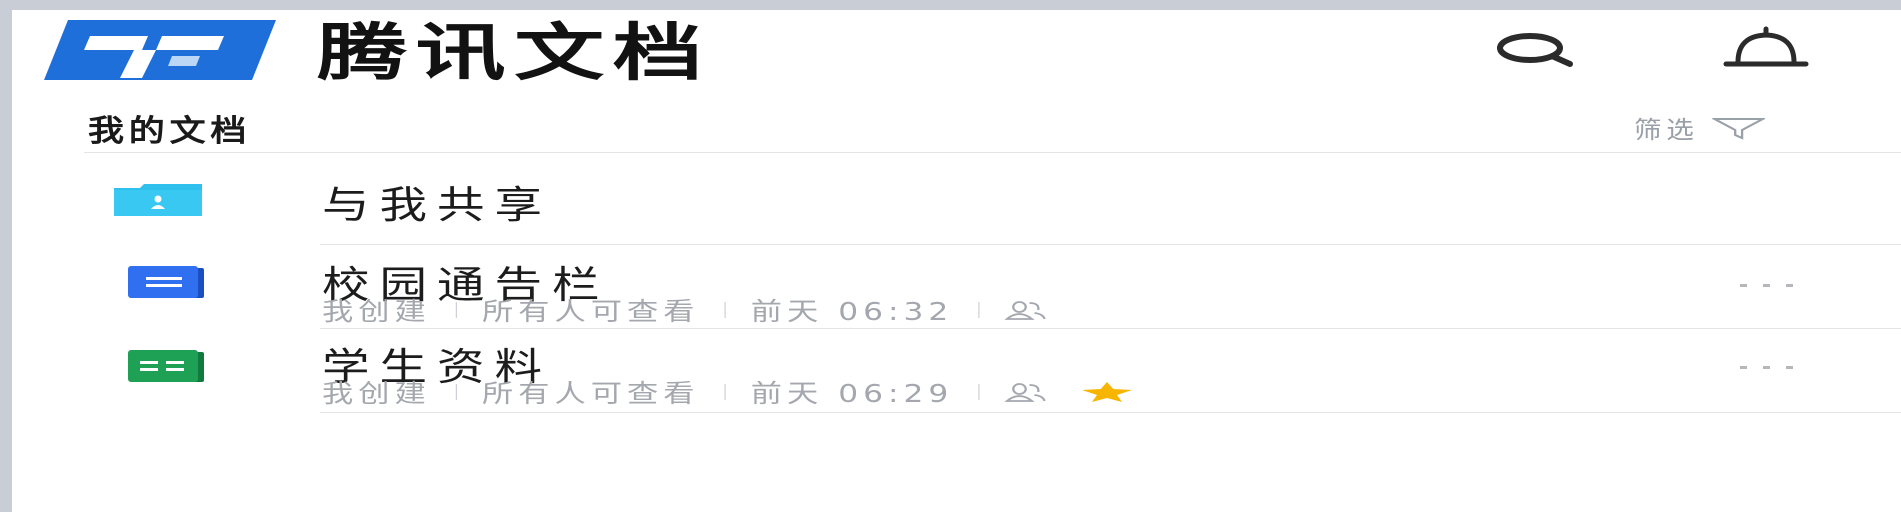  Describe the element at coordinates (158, 366) in the screenshot. I see `sheet-file-icon` at that location.